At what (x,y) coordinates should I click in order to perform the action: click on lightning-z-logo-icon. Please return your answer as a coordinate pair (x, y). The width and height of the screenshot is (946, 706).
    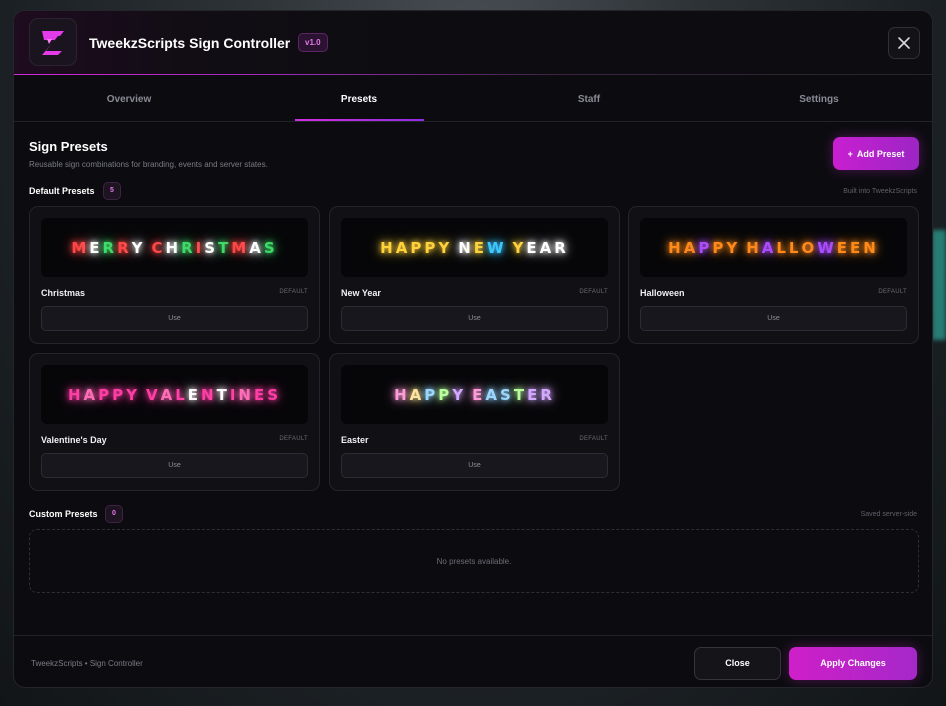
    Looking at the image, I should click on (53, 43).